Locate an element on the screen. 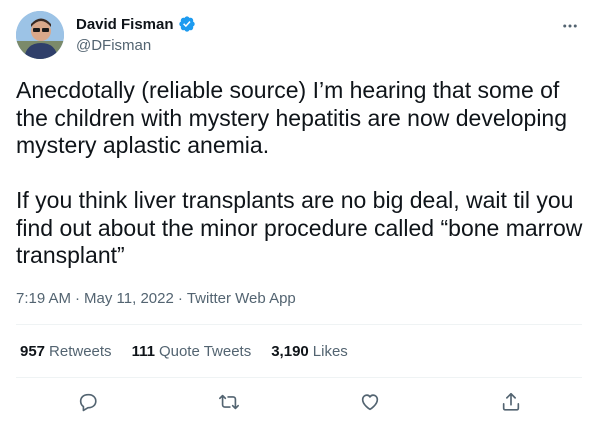  likes-label: Likes is located at coordinates (330, 351).